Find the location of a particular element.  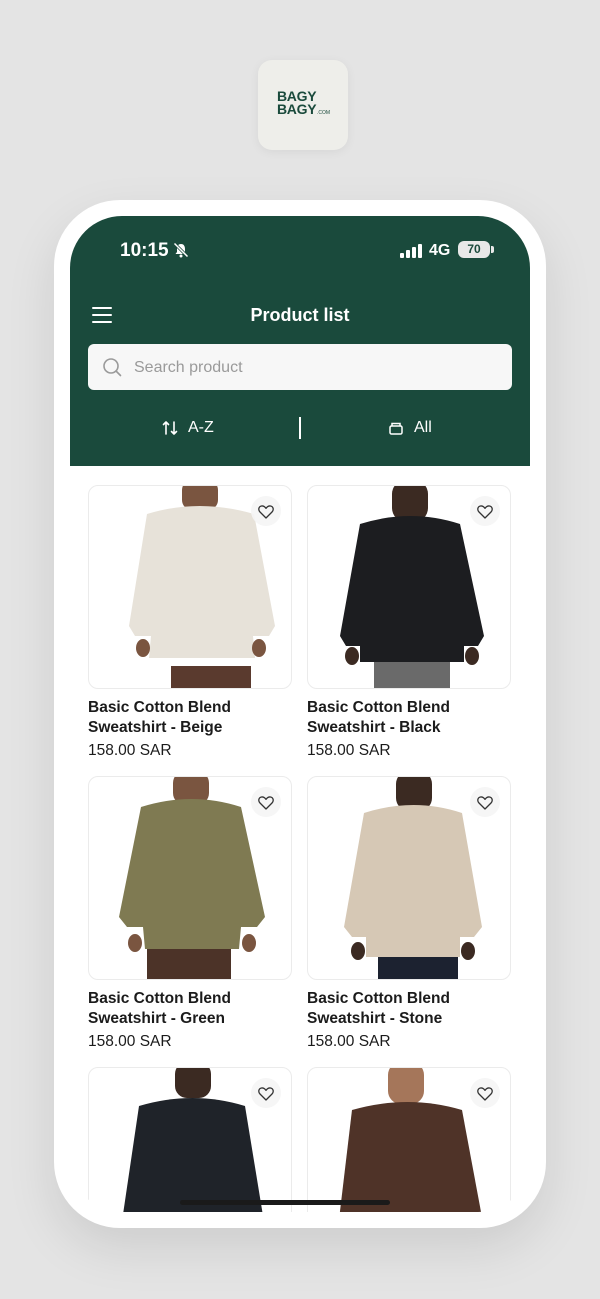

battery-tip is located at coordinates (492, 249).